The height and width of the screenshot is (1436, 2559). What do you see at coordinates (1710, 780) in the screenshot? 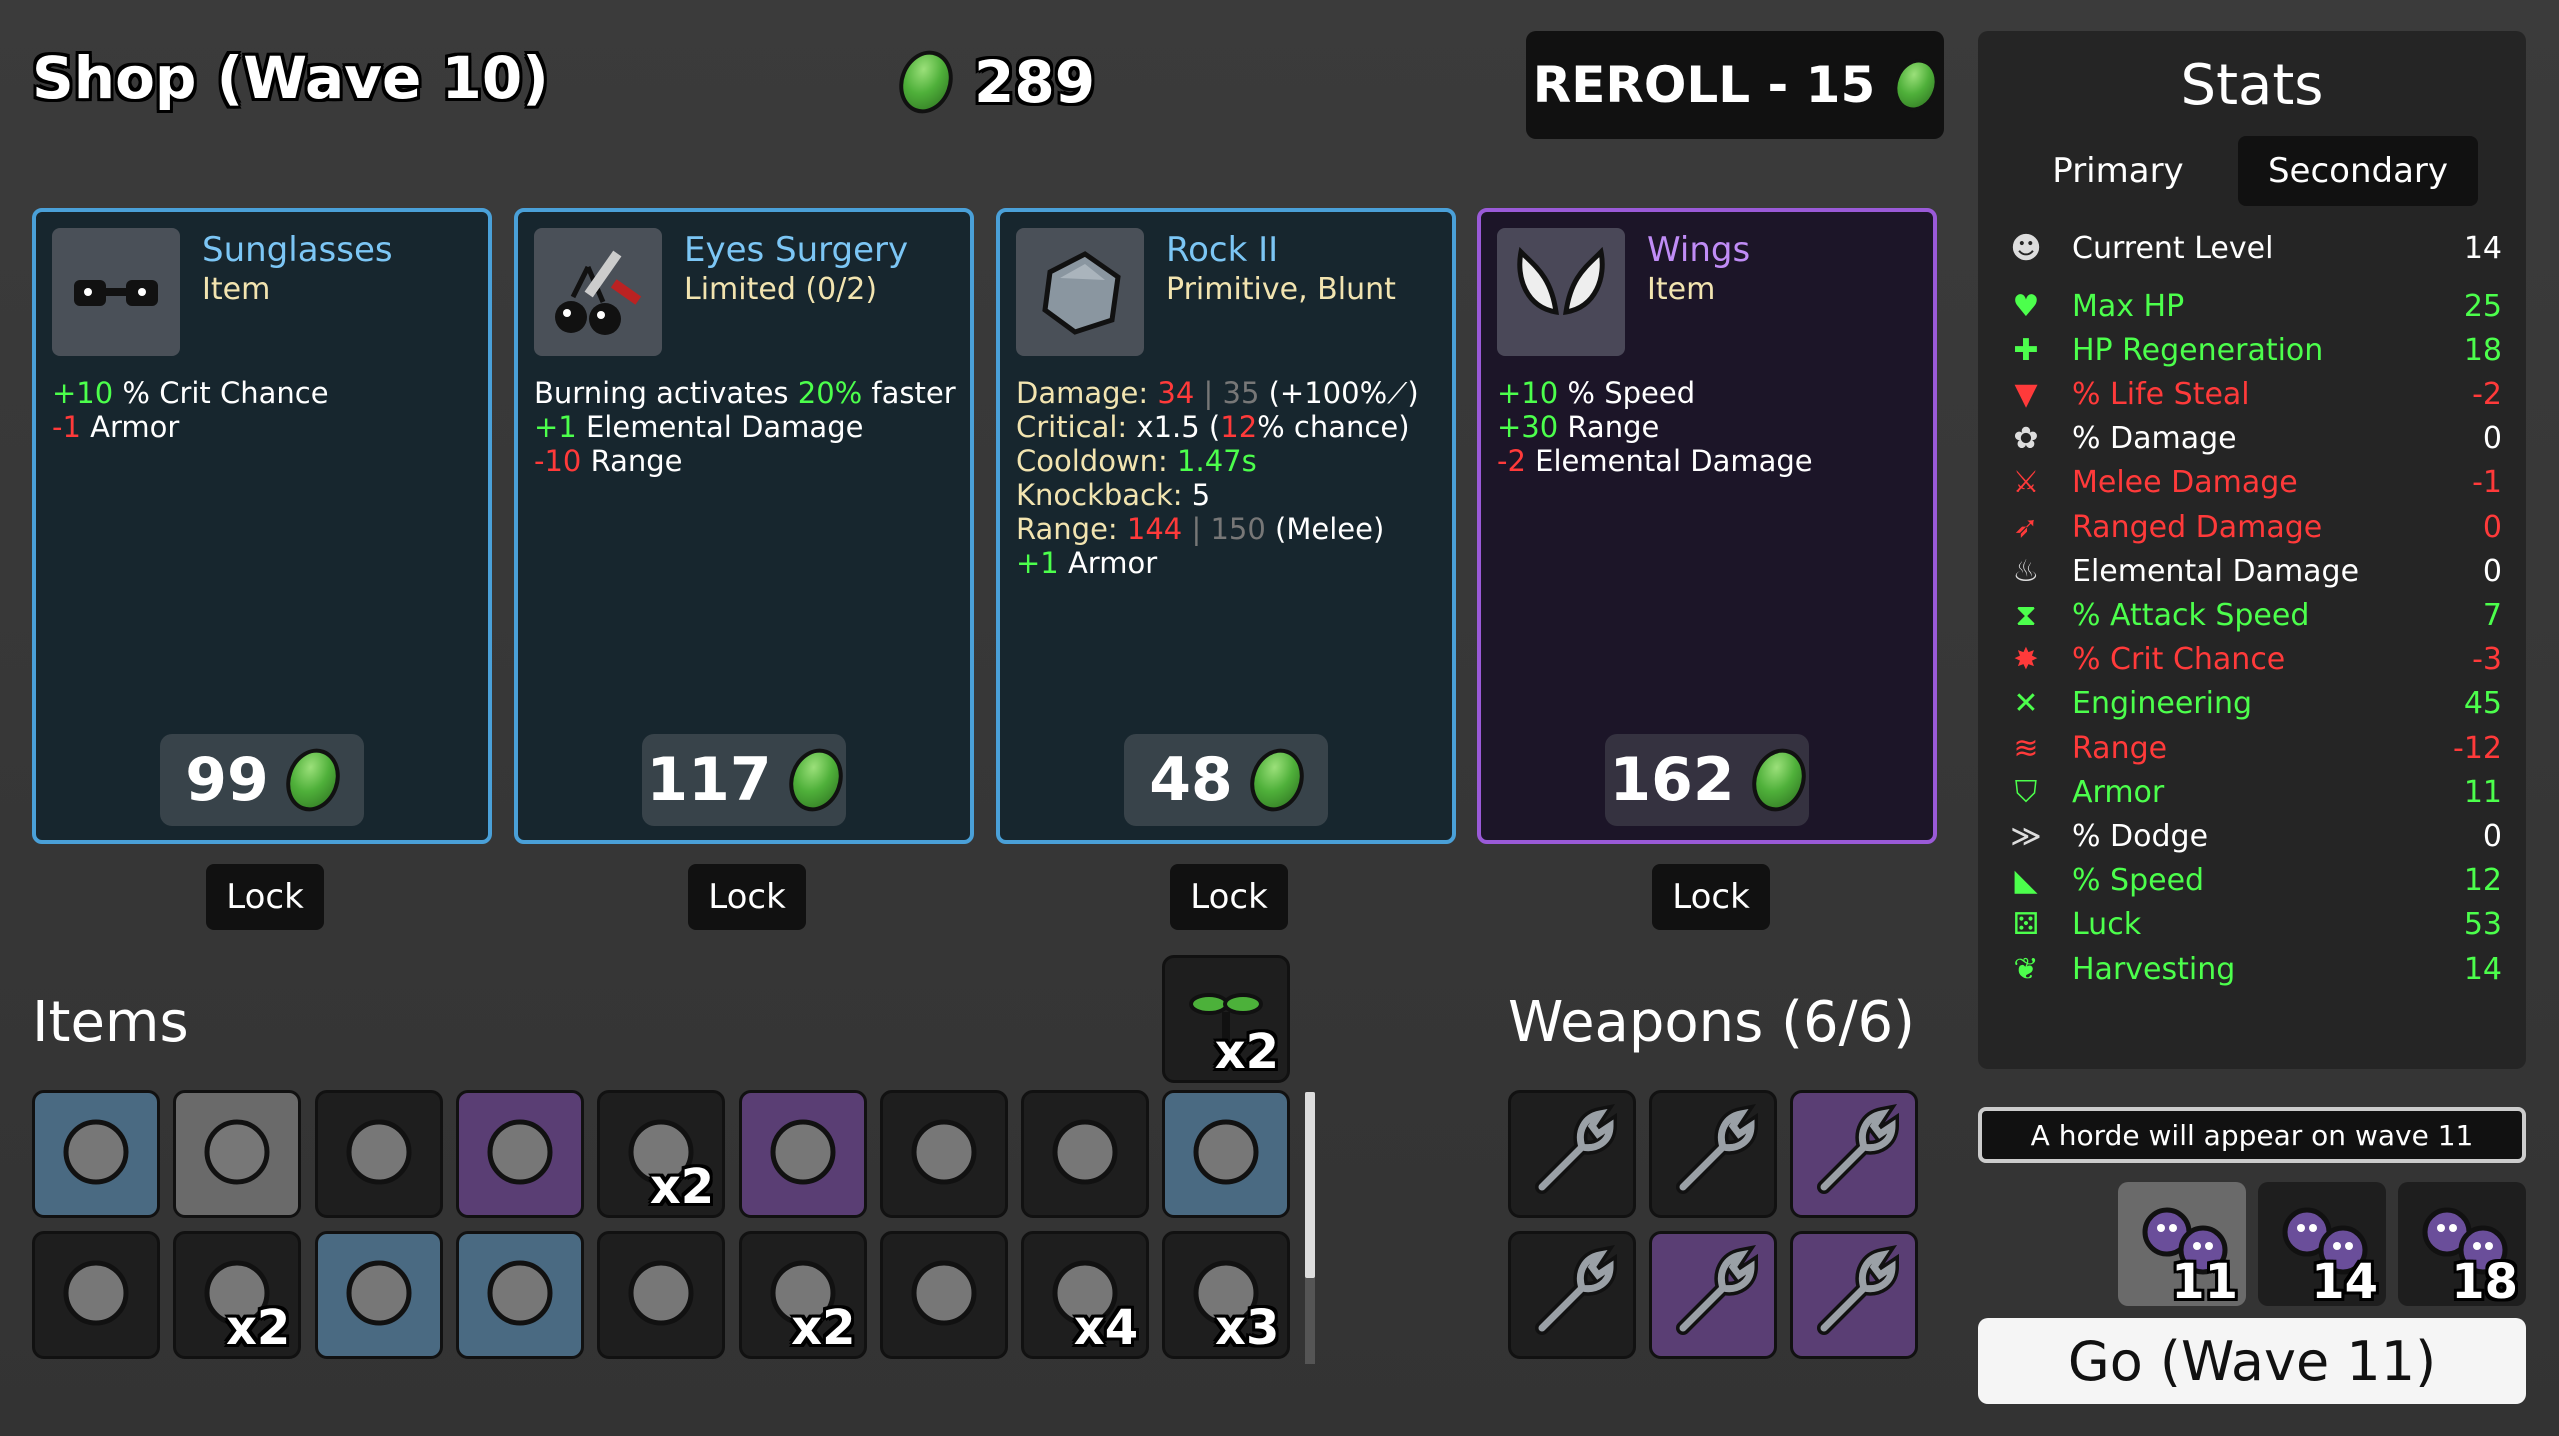
I see `buy-price-button: 162` at bounding box center [1710, 780].